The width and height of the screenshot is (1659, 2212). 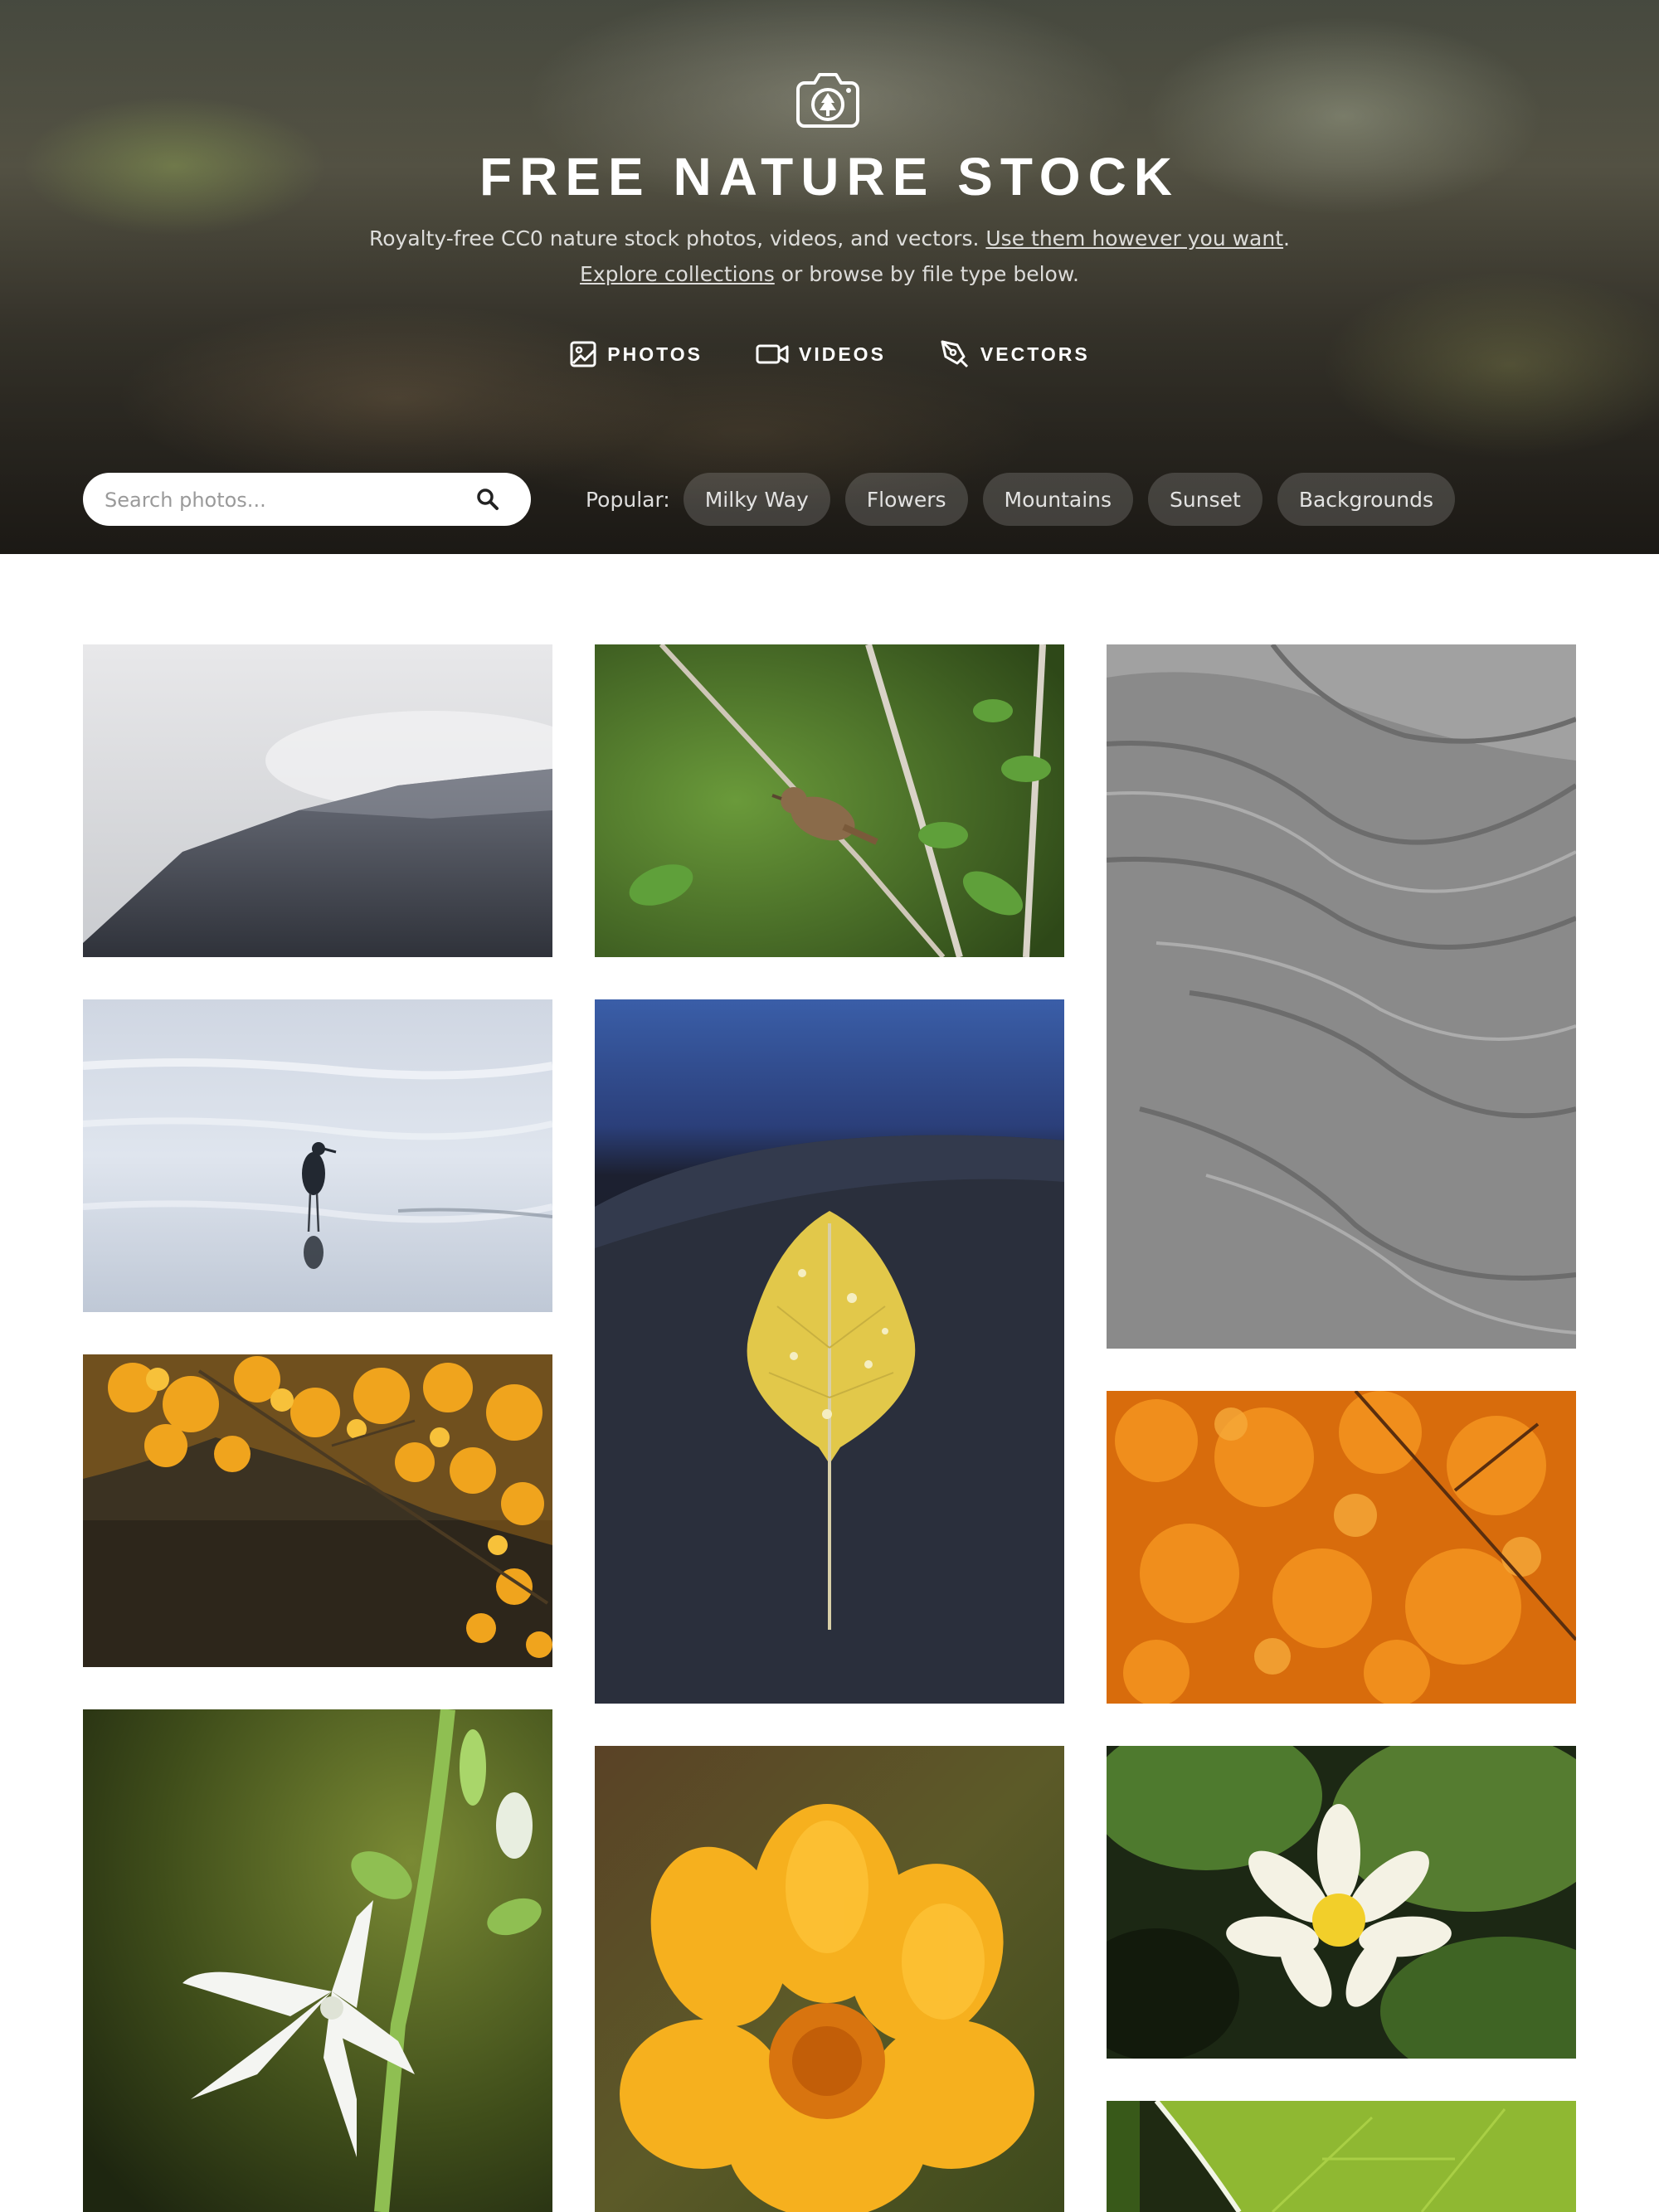 What do you see at coordinates (628, 500) in the screenshot?
I see `popular-label: Popular:` at bounding box center [628, 500].